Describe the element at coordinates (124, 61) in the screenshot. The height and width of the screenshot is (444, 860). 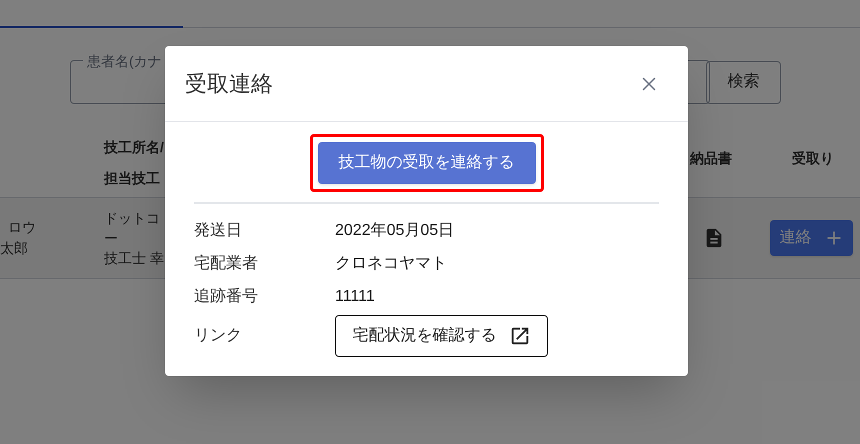
I see `field-label: 患者名(カナ` at that location.